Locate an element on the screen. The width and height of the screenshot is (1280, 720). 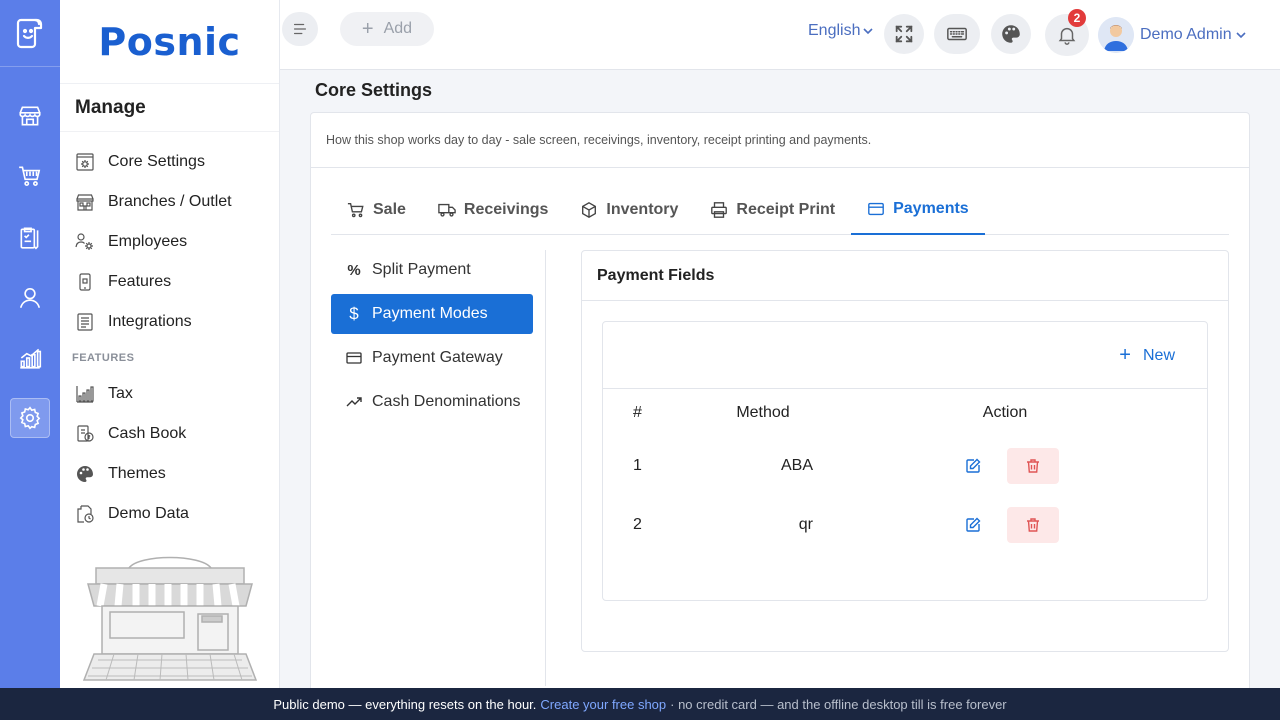
sidebar-item-themes: Themes is located at coordinates (169, 474).